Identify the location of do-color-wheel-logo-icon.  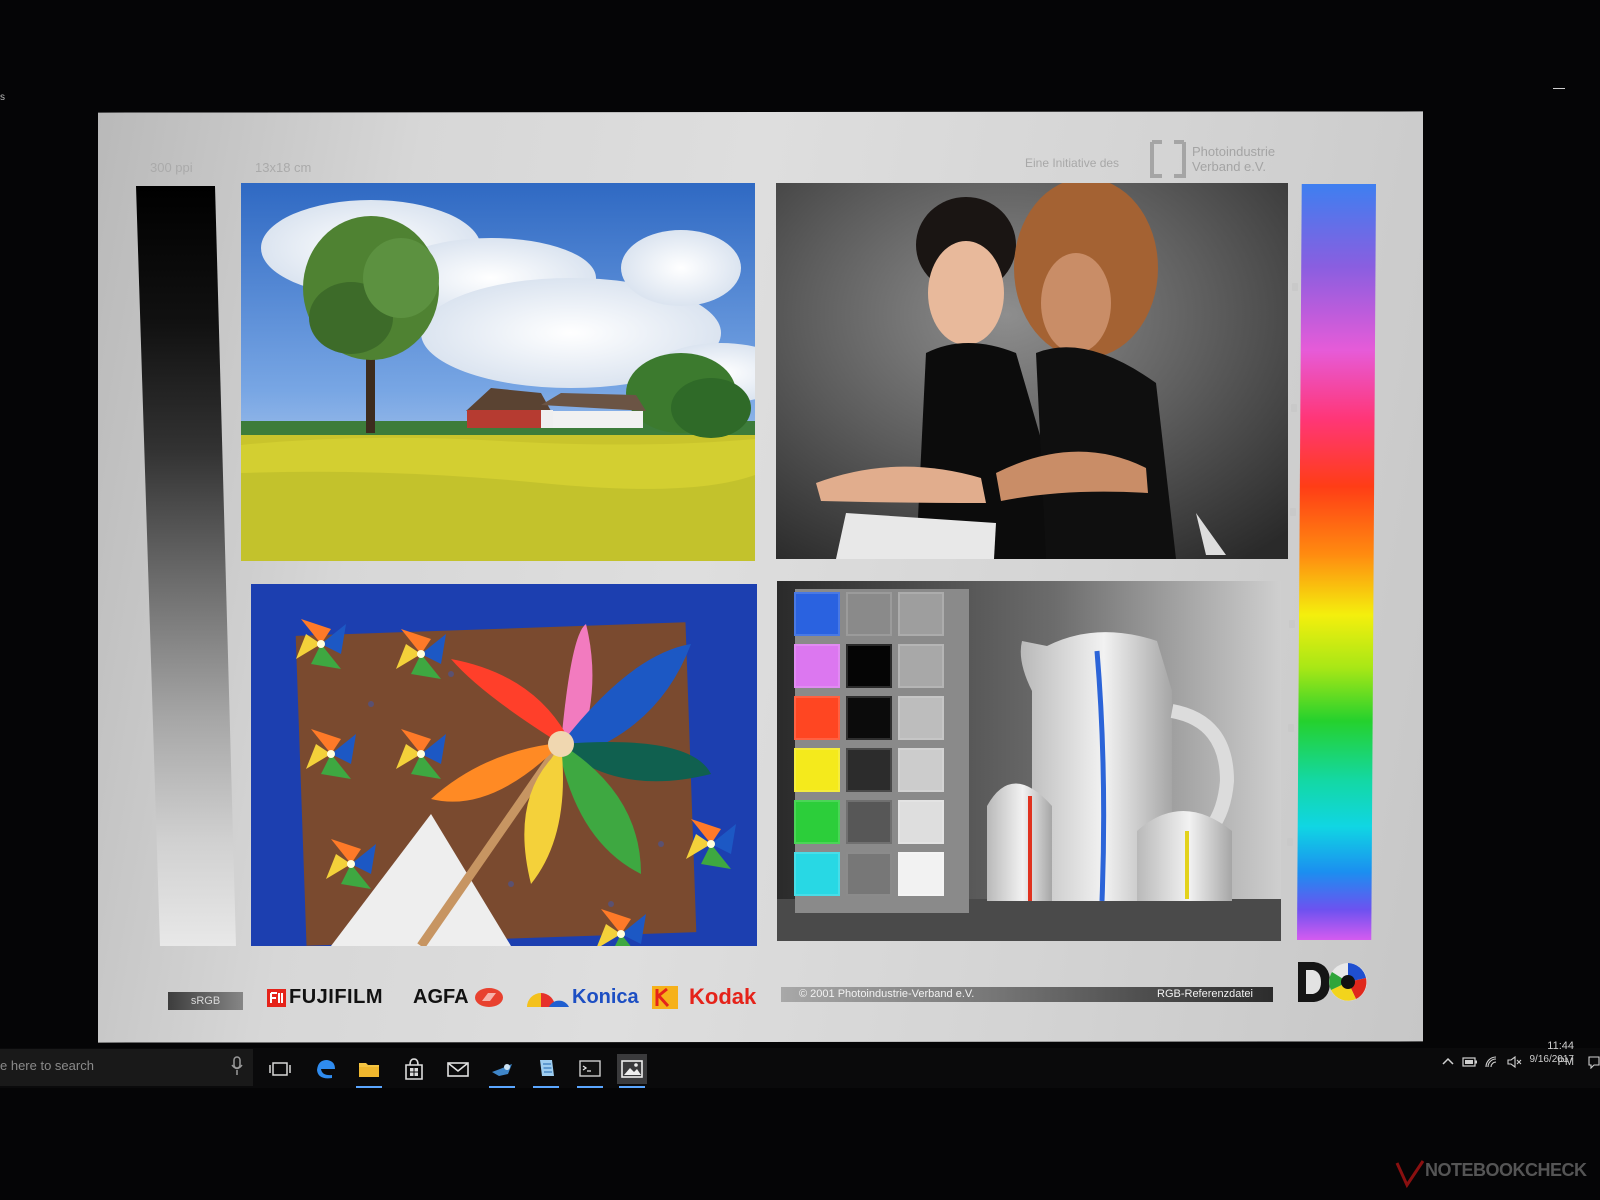
(1332, 982).